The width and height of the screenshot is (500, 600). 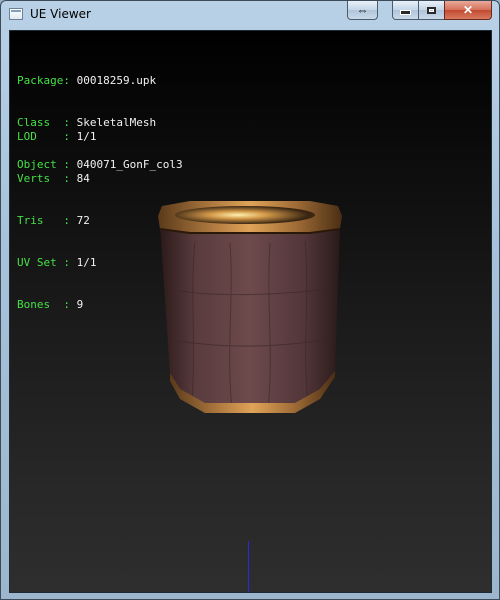 What do you see at coordinates (40, 136) in the screenshot?
I see `info-label: LOD` at bounding box center [40, 136].